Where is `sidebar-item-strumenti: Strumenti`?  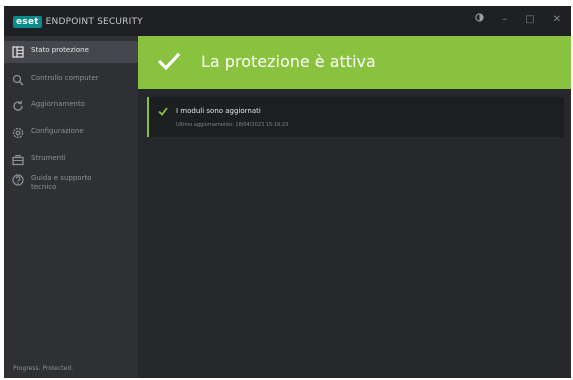
sidebar-item-strumenti: Strumenti is located at coordinates (71, 160).